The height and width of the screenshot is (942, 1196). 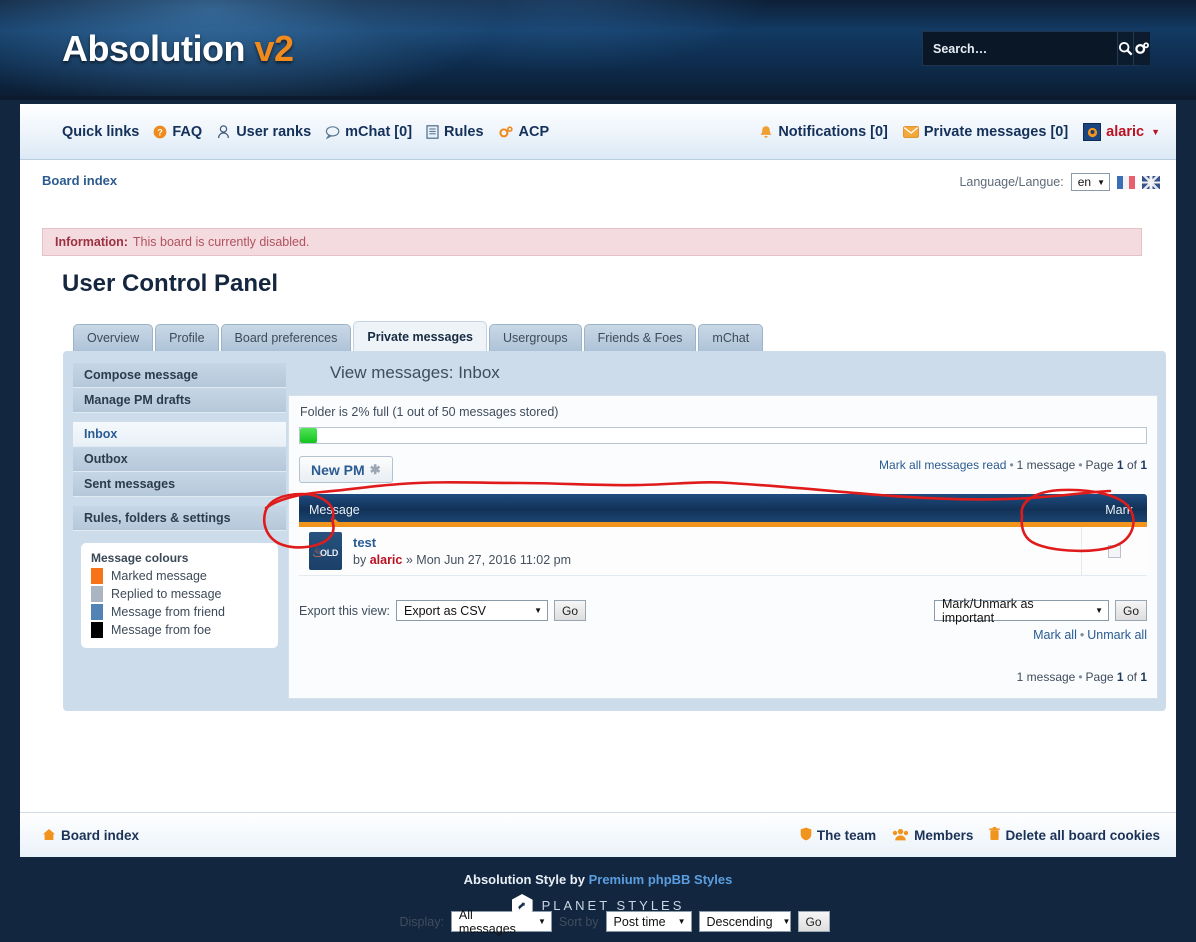 What do you see at coordinates (221, 242) in the screenshot?
I see `information-text: This board is currently disabled.` at bounding box center [221, 242].